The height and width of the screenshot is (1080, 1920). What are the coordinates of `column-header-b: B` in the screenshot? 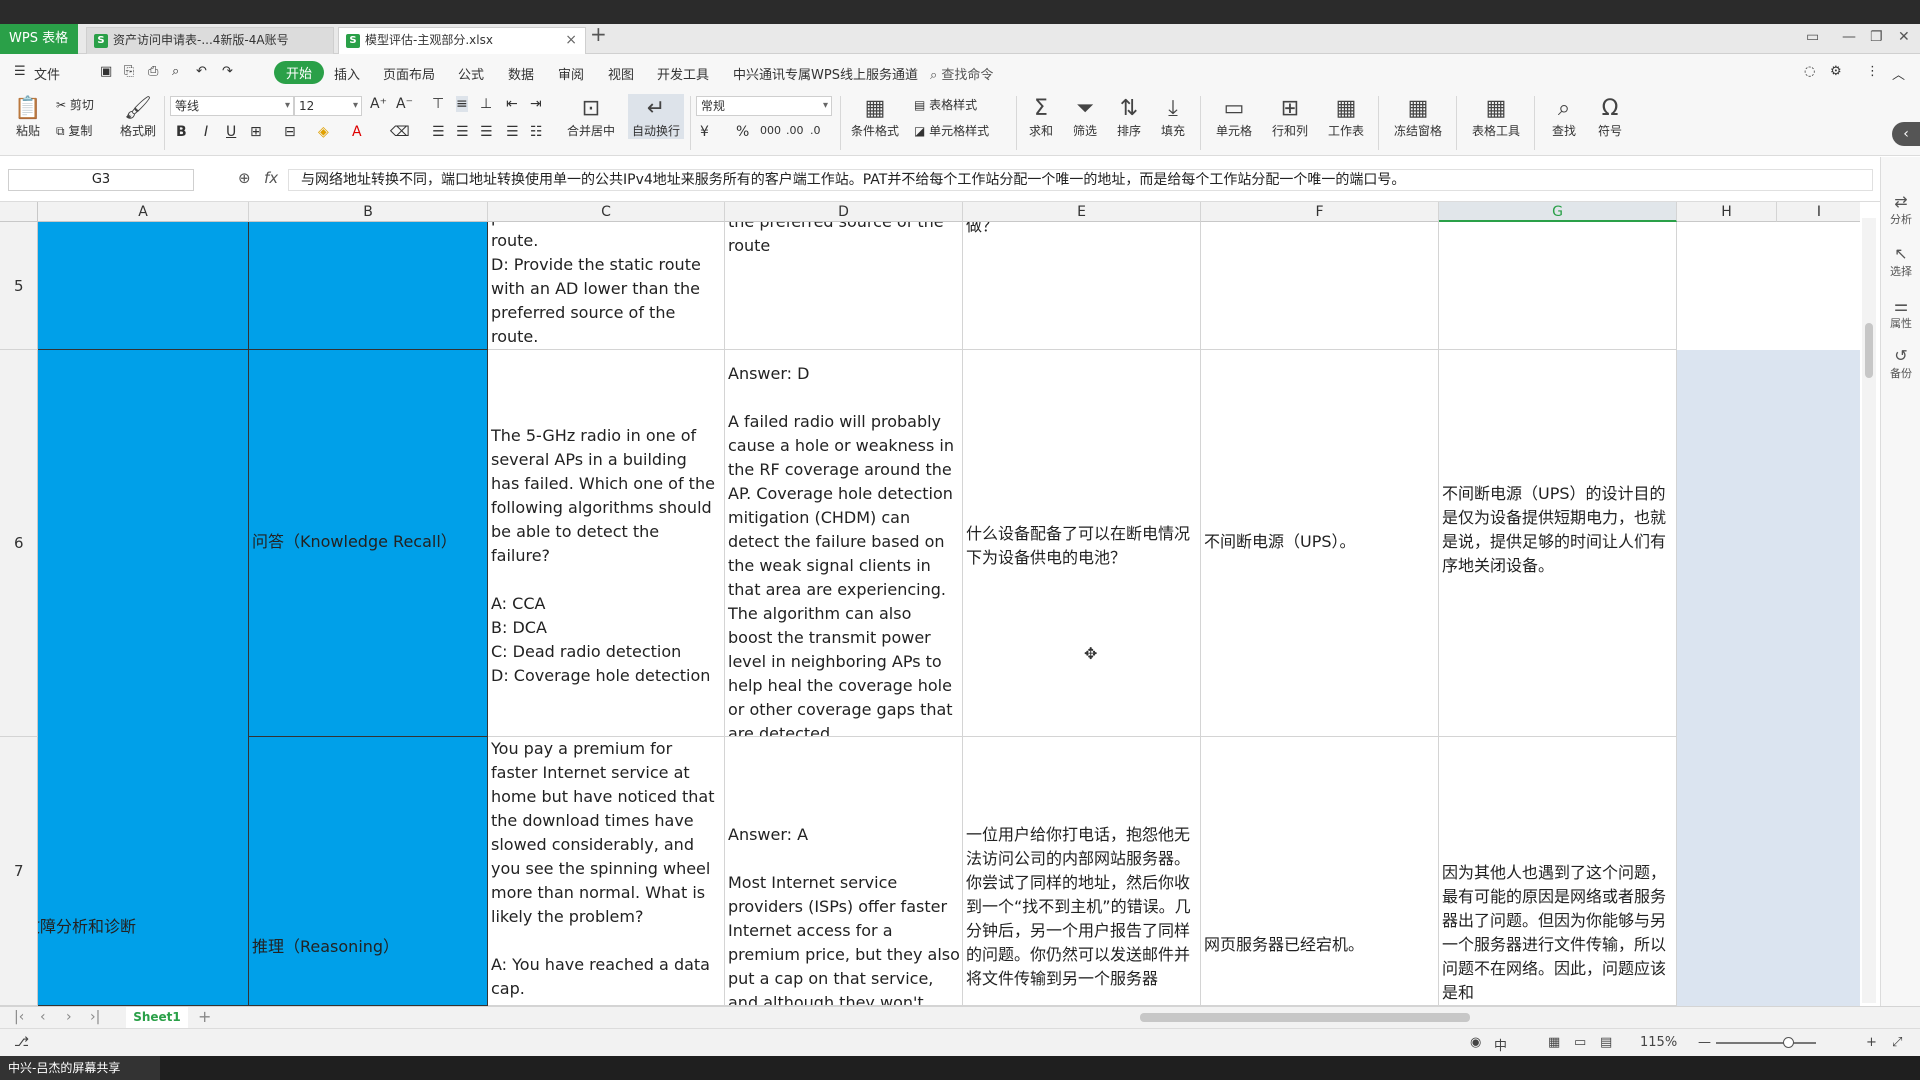 It's located at (368, 212).